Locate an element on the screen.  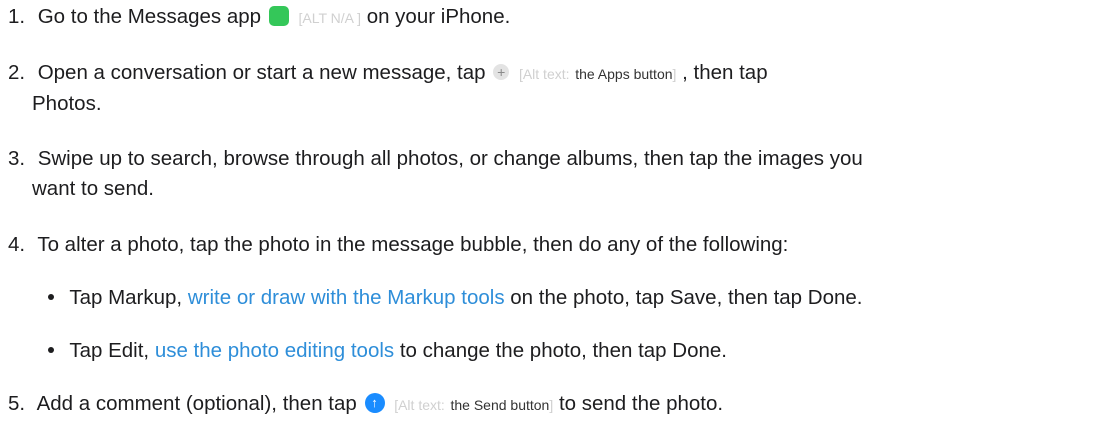
markup-tools-link: write or draw with the Markup tools is located at coordinates (346, 297).